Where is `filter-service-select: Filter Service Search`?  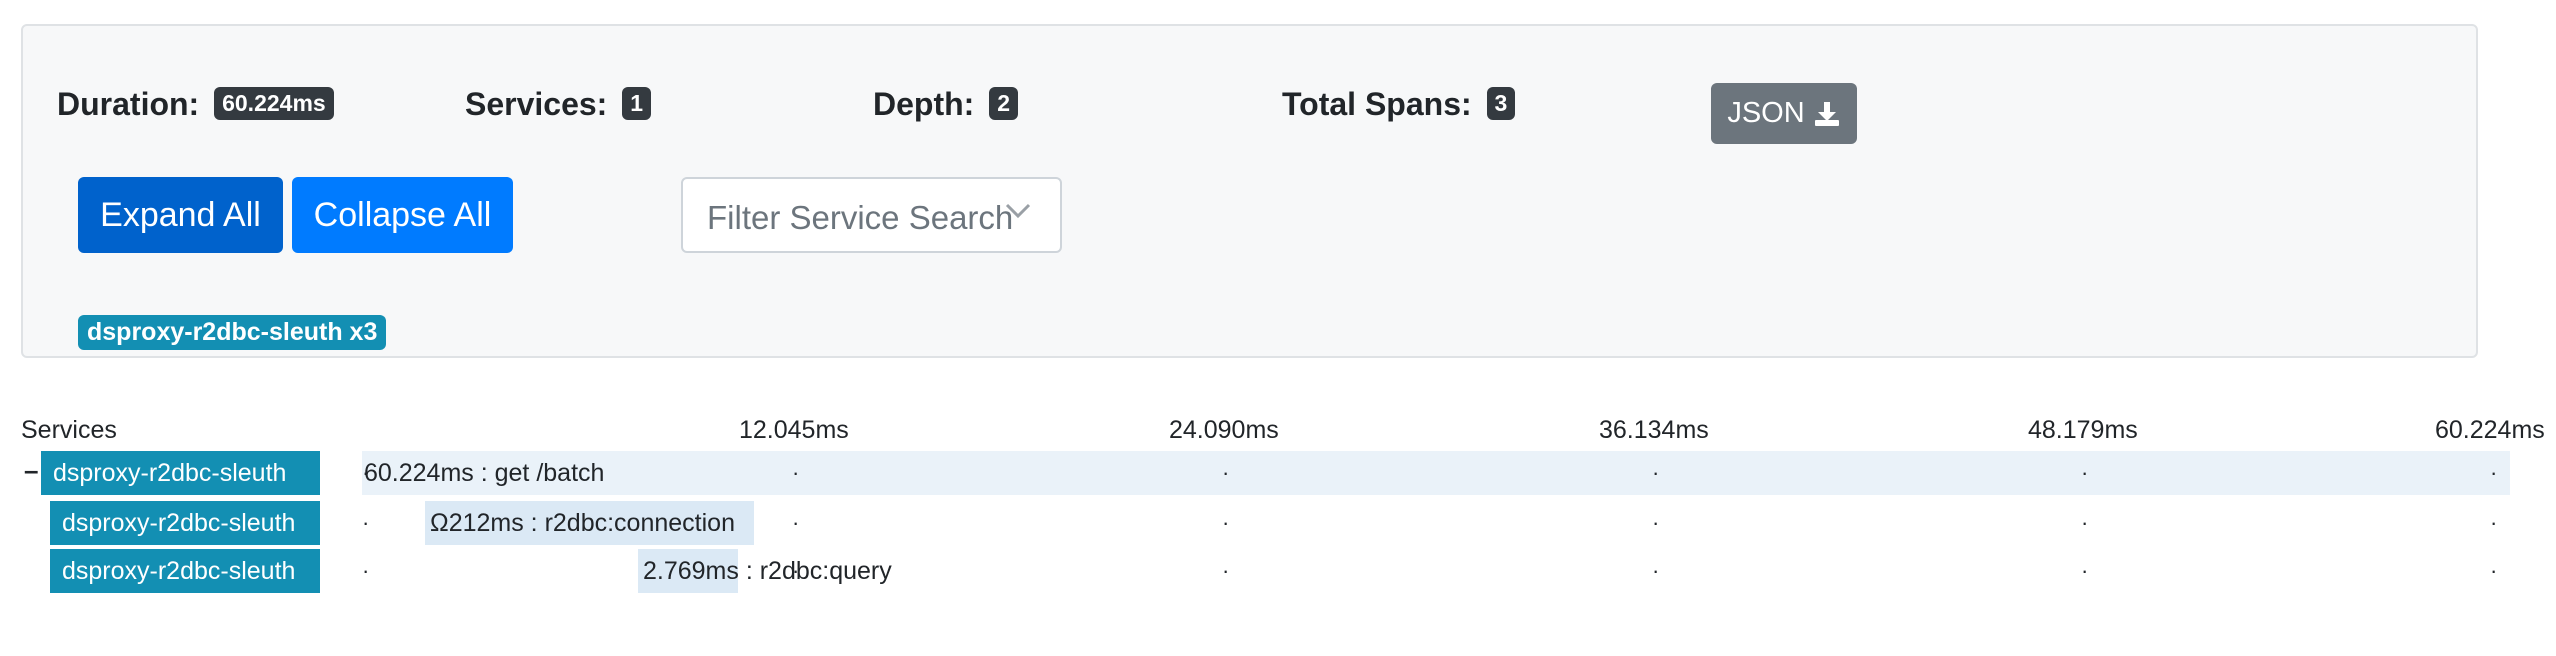 filter-service-select: Filter Service Search is located at coordinates (871, 215).